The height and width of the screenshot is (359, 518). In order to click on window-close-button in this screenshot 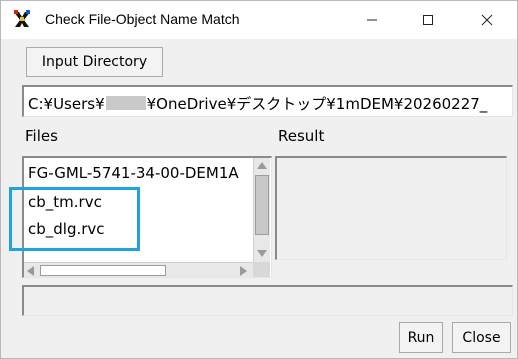, I will do `click(487, 20)`.